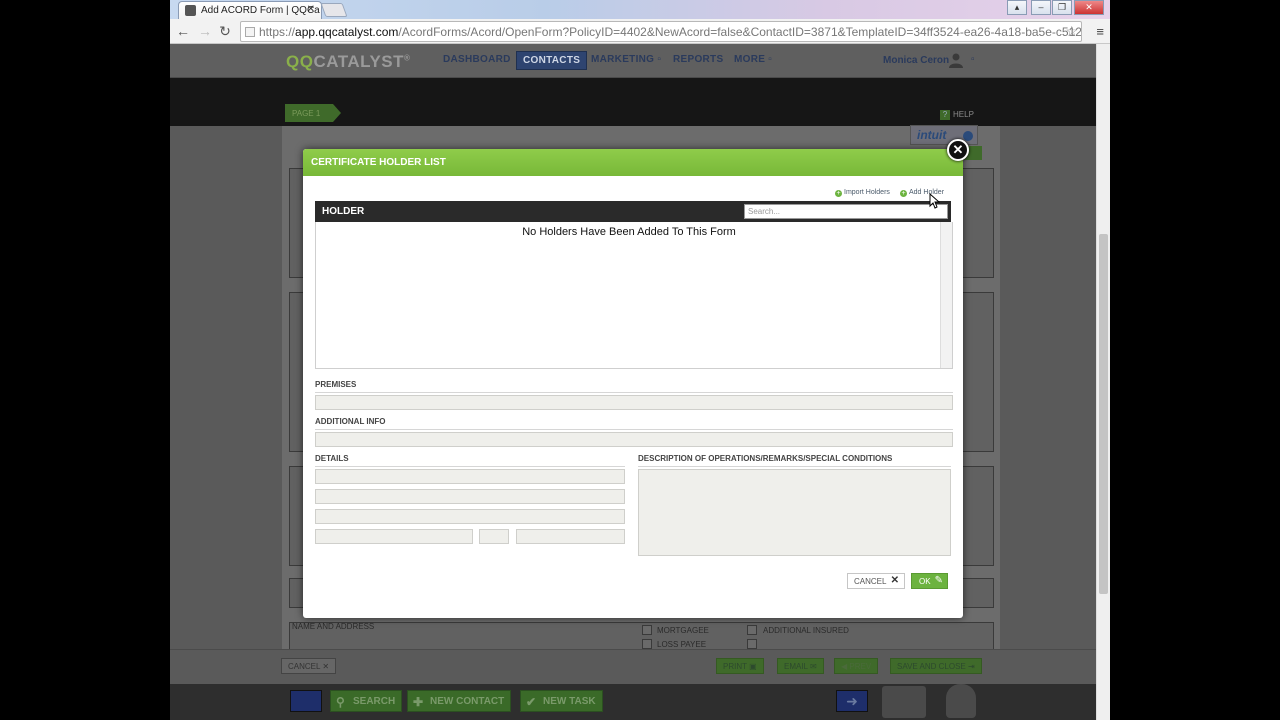 This screenshot has height=720, width=1280. I want to click on back-arrow-icon: ←, so click(183, 31).